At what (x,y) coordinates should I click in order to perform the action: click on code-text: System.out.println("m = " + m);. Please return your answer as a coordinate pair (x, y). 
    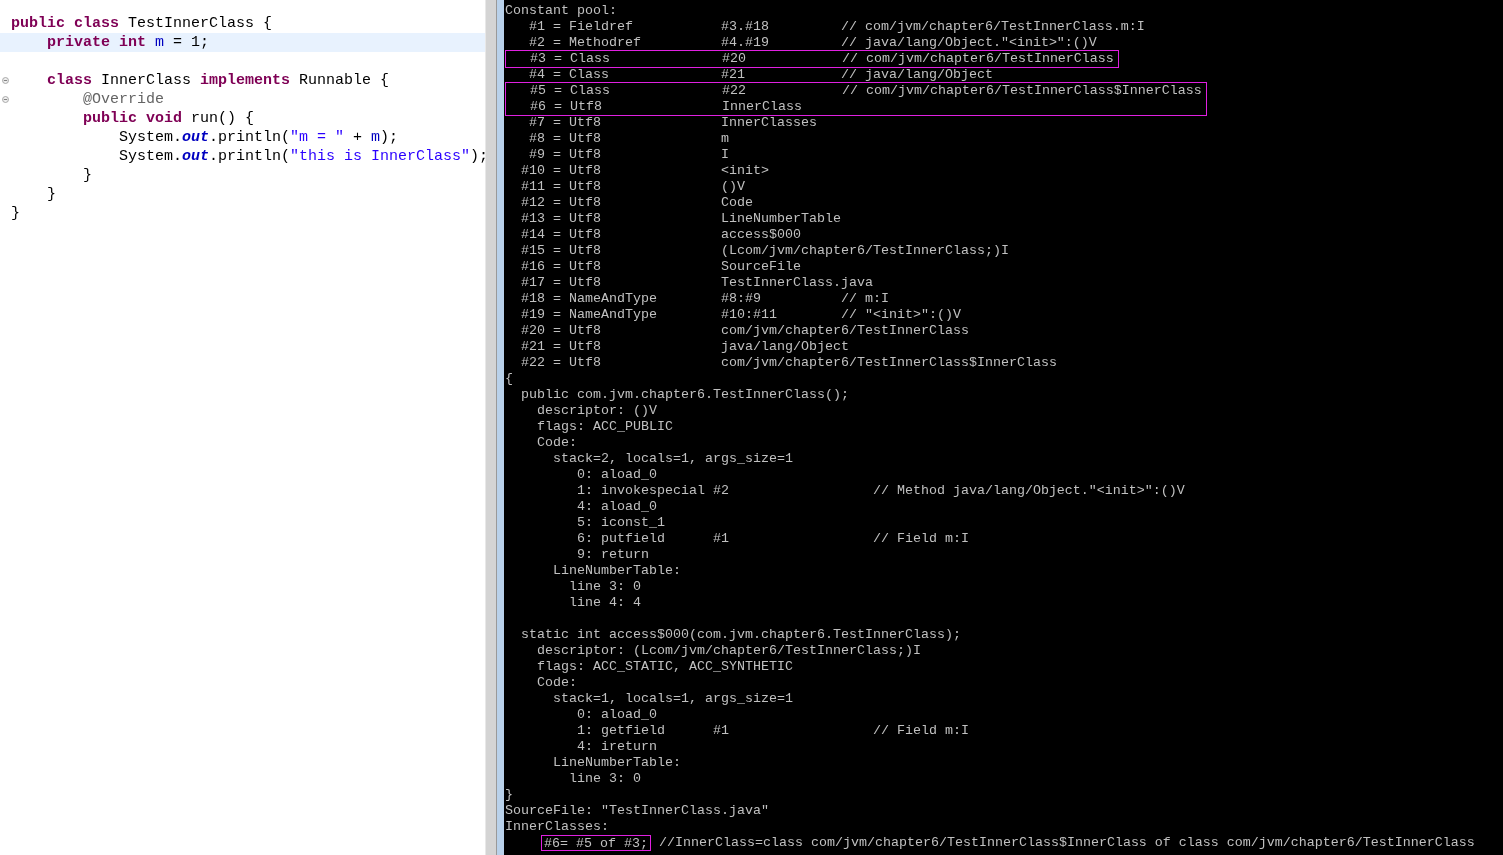
    Looking at the image, I should click on (258, 137).